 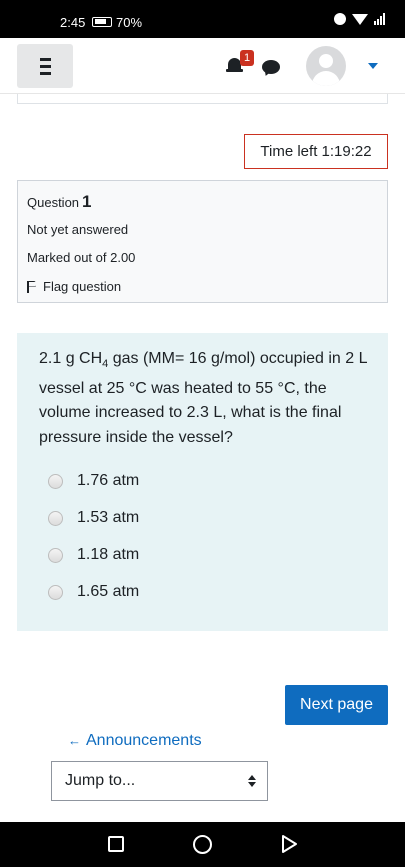 I want to click on question-label: Question, so click(x=53, y=202).